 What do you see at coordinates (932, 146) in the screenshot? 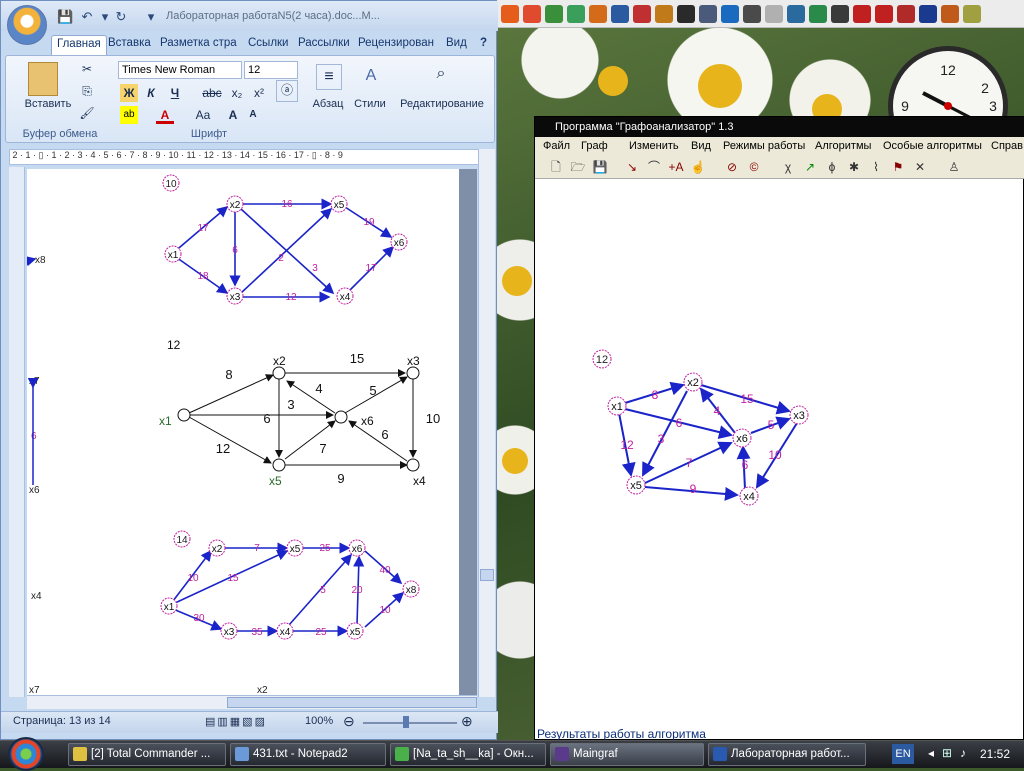
I see `menu-special: Особые алгоритмы` at bounding box center [932, 146].